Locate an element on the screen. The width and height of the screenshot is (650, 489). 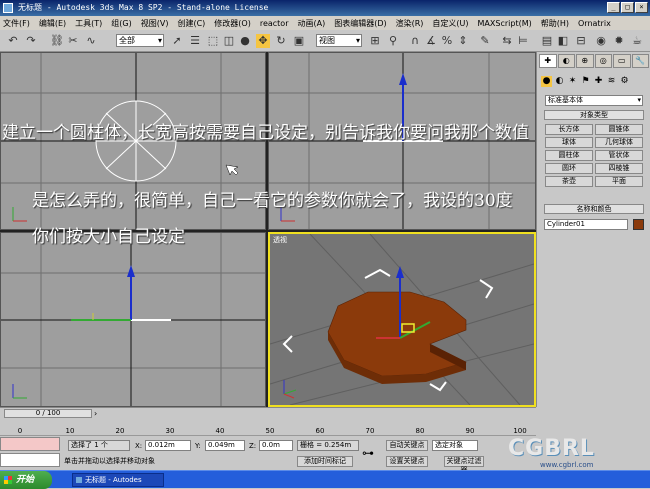
geosphere-button: 几何球体 is located at coordinates (619, 142).